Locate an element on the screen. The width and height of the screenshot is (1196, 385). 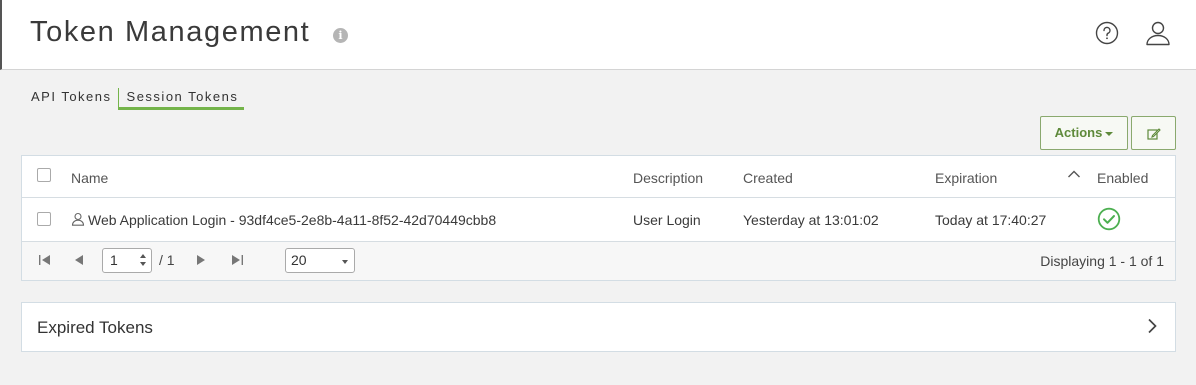
chevron-down-icon is located at coordinates (345, 262).